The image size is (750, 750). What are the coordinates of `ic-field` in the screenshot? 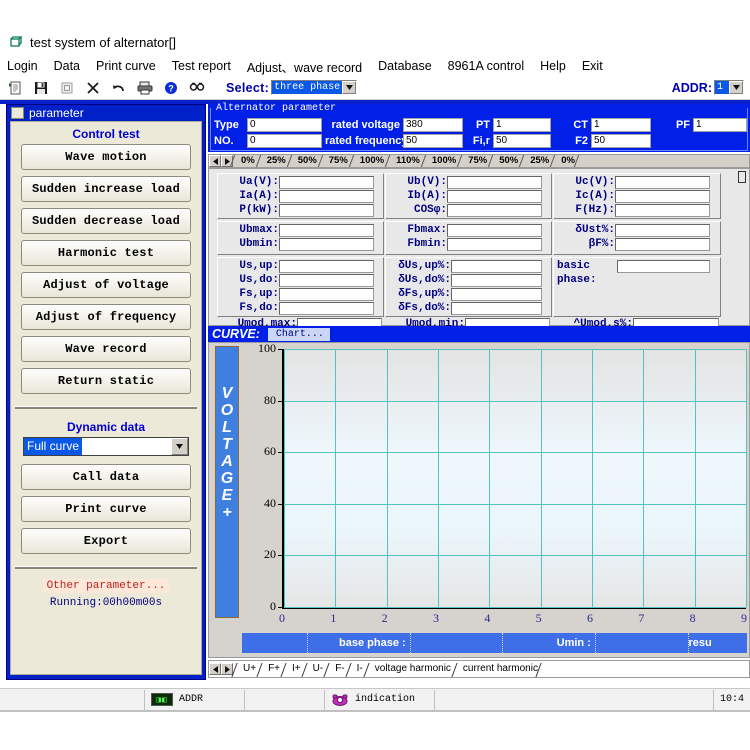 It's located at (662, 196).